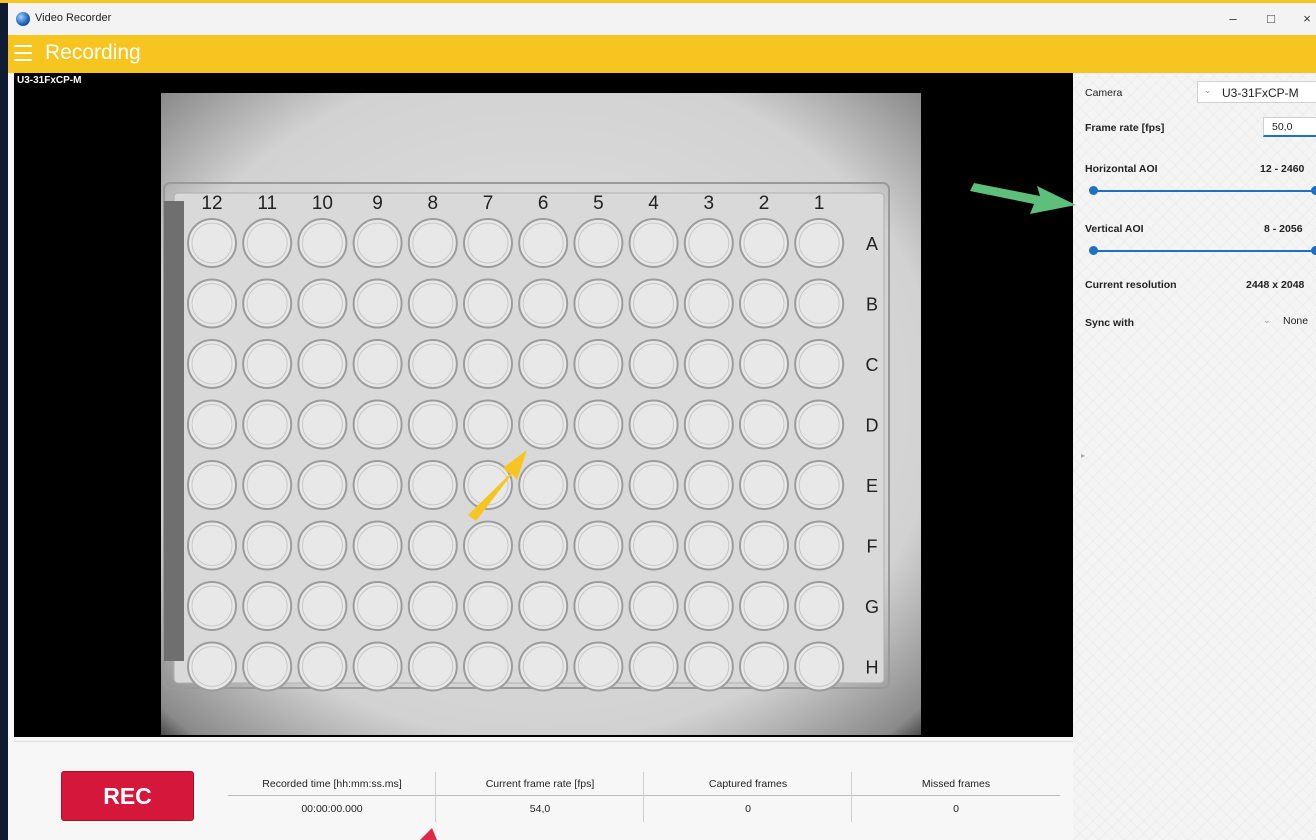 The image size is (1316, 840). Describe the element at coordinates (872, 547) in the screenshot. I see `plate-row-letter: F` at that location.